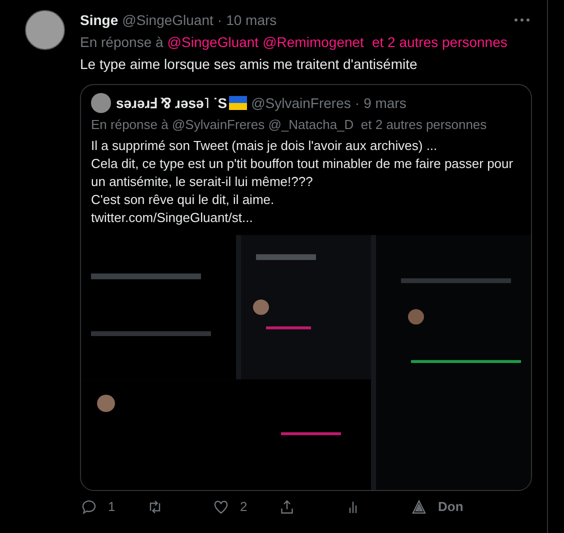 This screenshot has width=564, height=533. I want to click on mention-link: @Remimogenet, so click(313, 42).